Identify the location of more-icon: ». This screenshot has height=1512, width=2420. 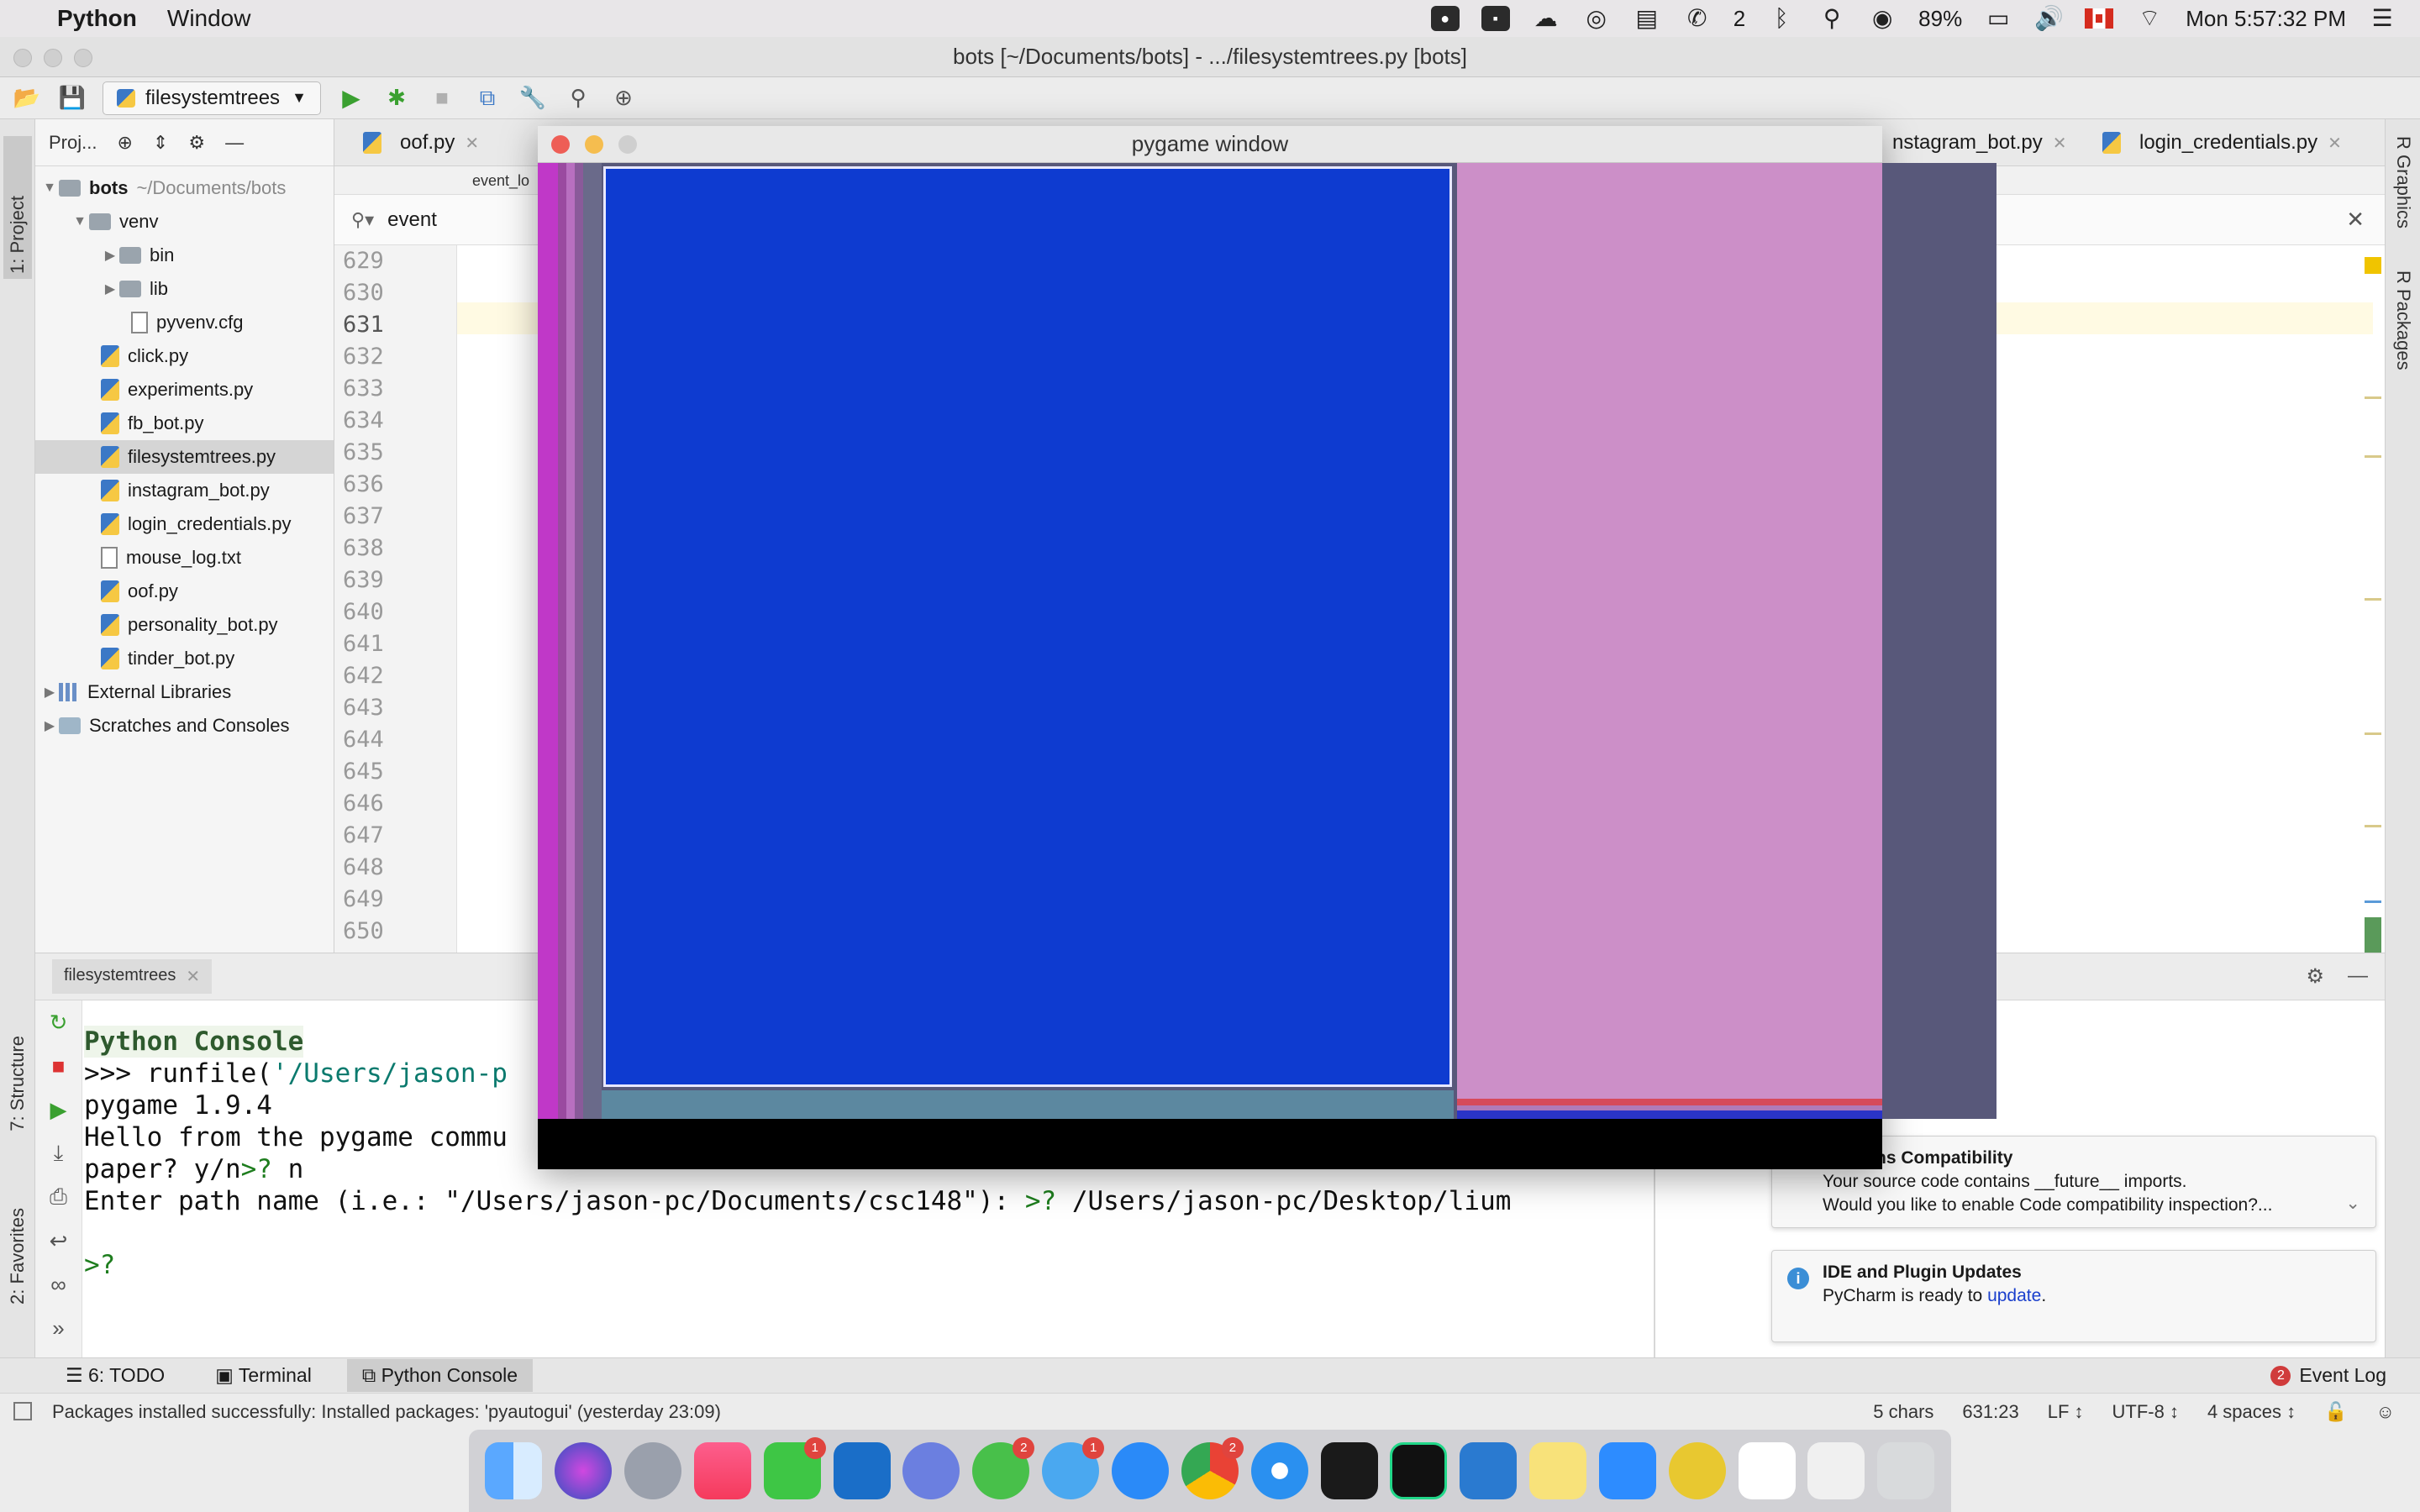
(58, 1328).